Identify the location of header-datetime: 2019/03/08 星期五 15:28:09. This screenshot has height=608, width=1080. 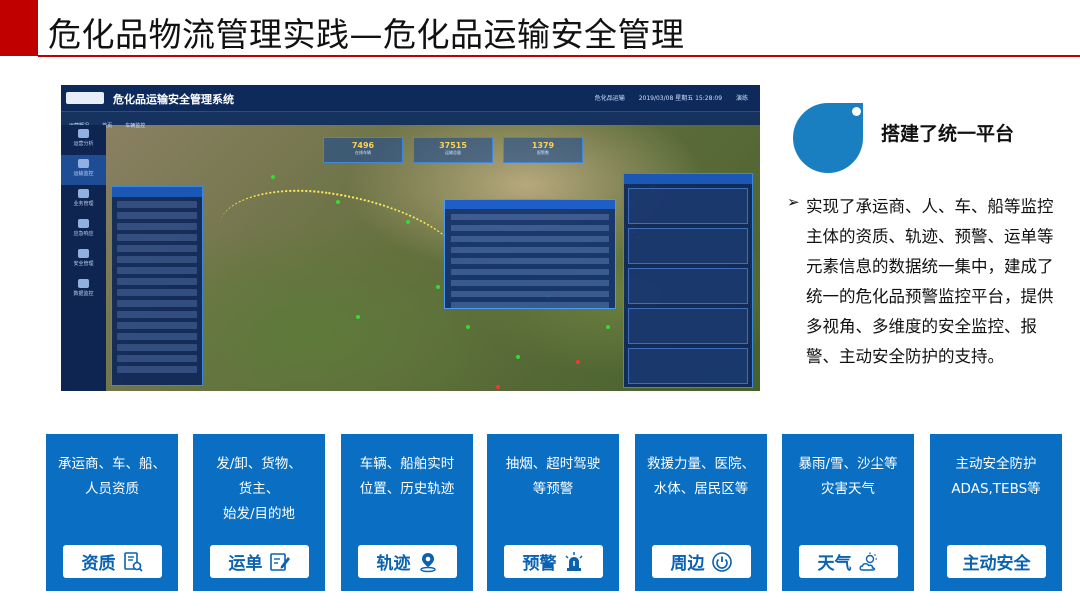
(680, 98).